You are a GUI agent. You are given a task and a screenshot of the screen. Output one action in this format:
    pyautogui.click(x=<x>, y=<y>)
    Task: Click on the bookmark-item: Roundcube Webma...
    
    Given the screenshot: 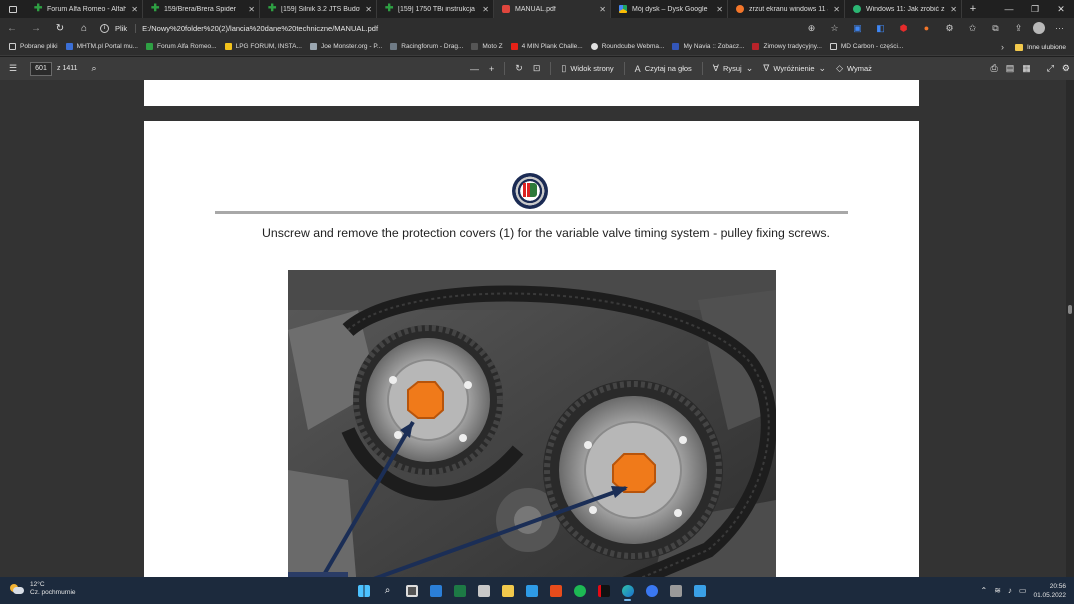 What is the action you would take?
    pyautogui.click(x=628, y=46)
    